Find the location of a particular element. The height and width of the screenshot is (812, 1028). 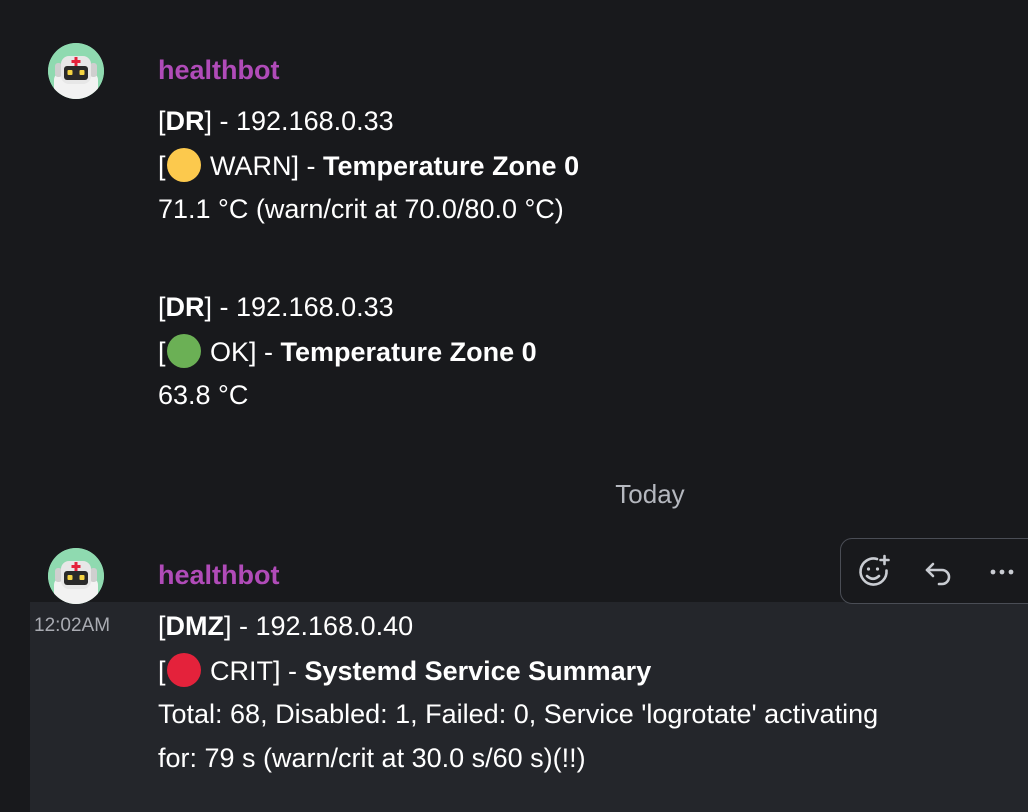

add-reaction-icon is located at coordinates (874, 570).